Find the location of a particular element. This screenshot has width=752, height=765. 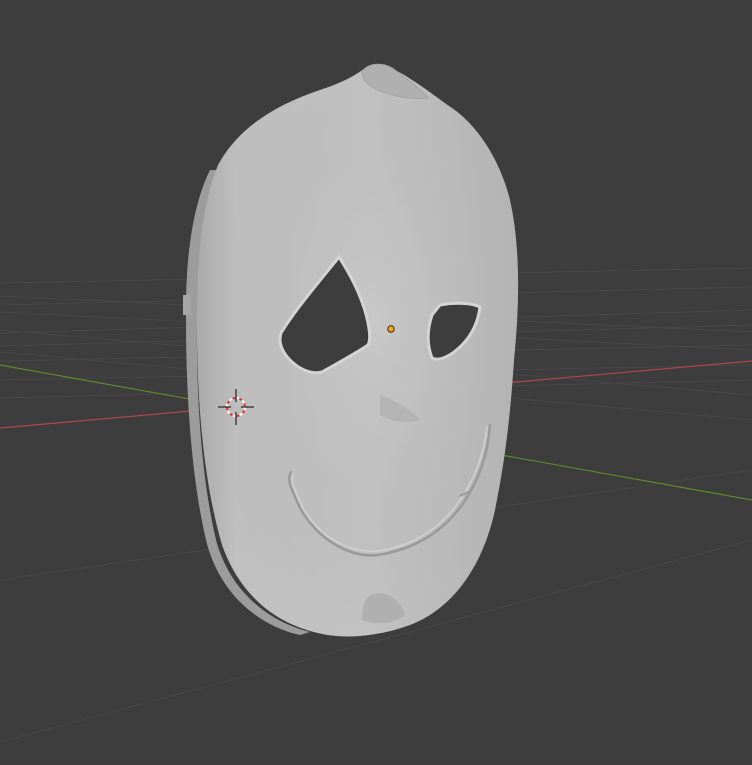

mask-side-nub is located at coordinates (187, 305).